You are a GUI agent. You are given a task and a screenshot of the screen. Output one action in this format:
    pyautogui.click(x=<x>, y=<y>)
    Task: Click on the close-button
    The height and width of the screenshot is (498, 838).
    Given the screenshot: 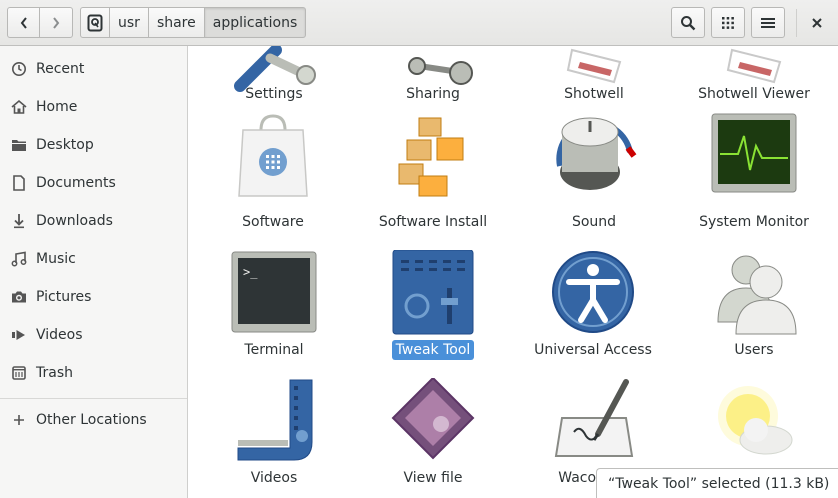 What is the action you would take?
    pyautogui.click(x=817, y=22)
    